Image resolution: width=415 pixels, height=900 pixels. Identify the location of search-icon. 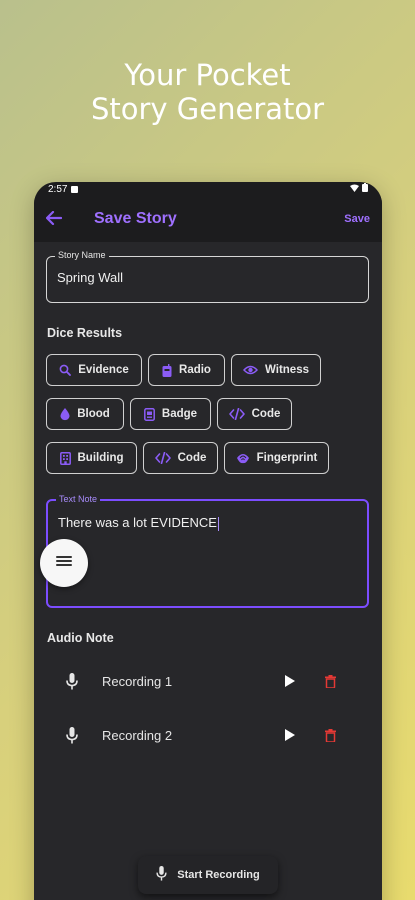
(65, 370).